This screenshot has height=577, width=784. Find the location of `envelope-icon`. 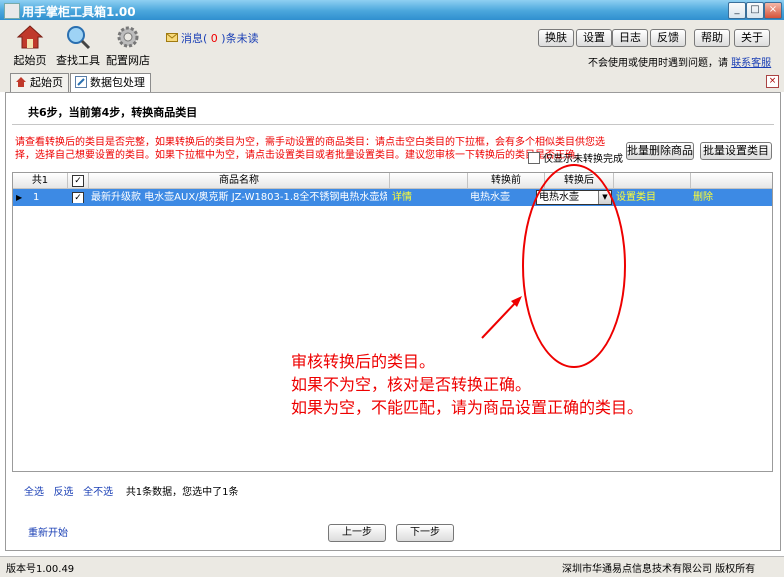

envelope-icon is located at coordinates (172, 37).